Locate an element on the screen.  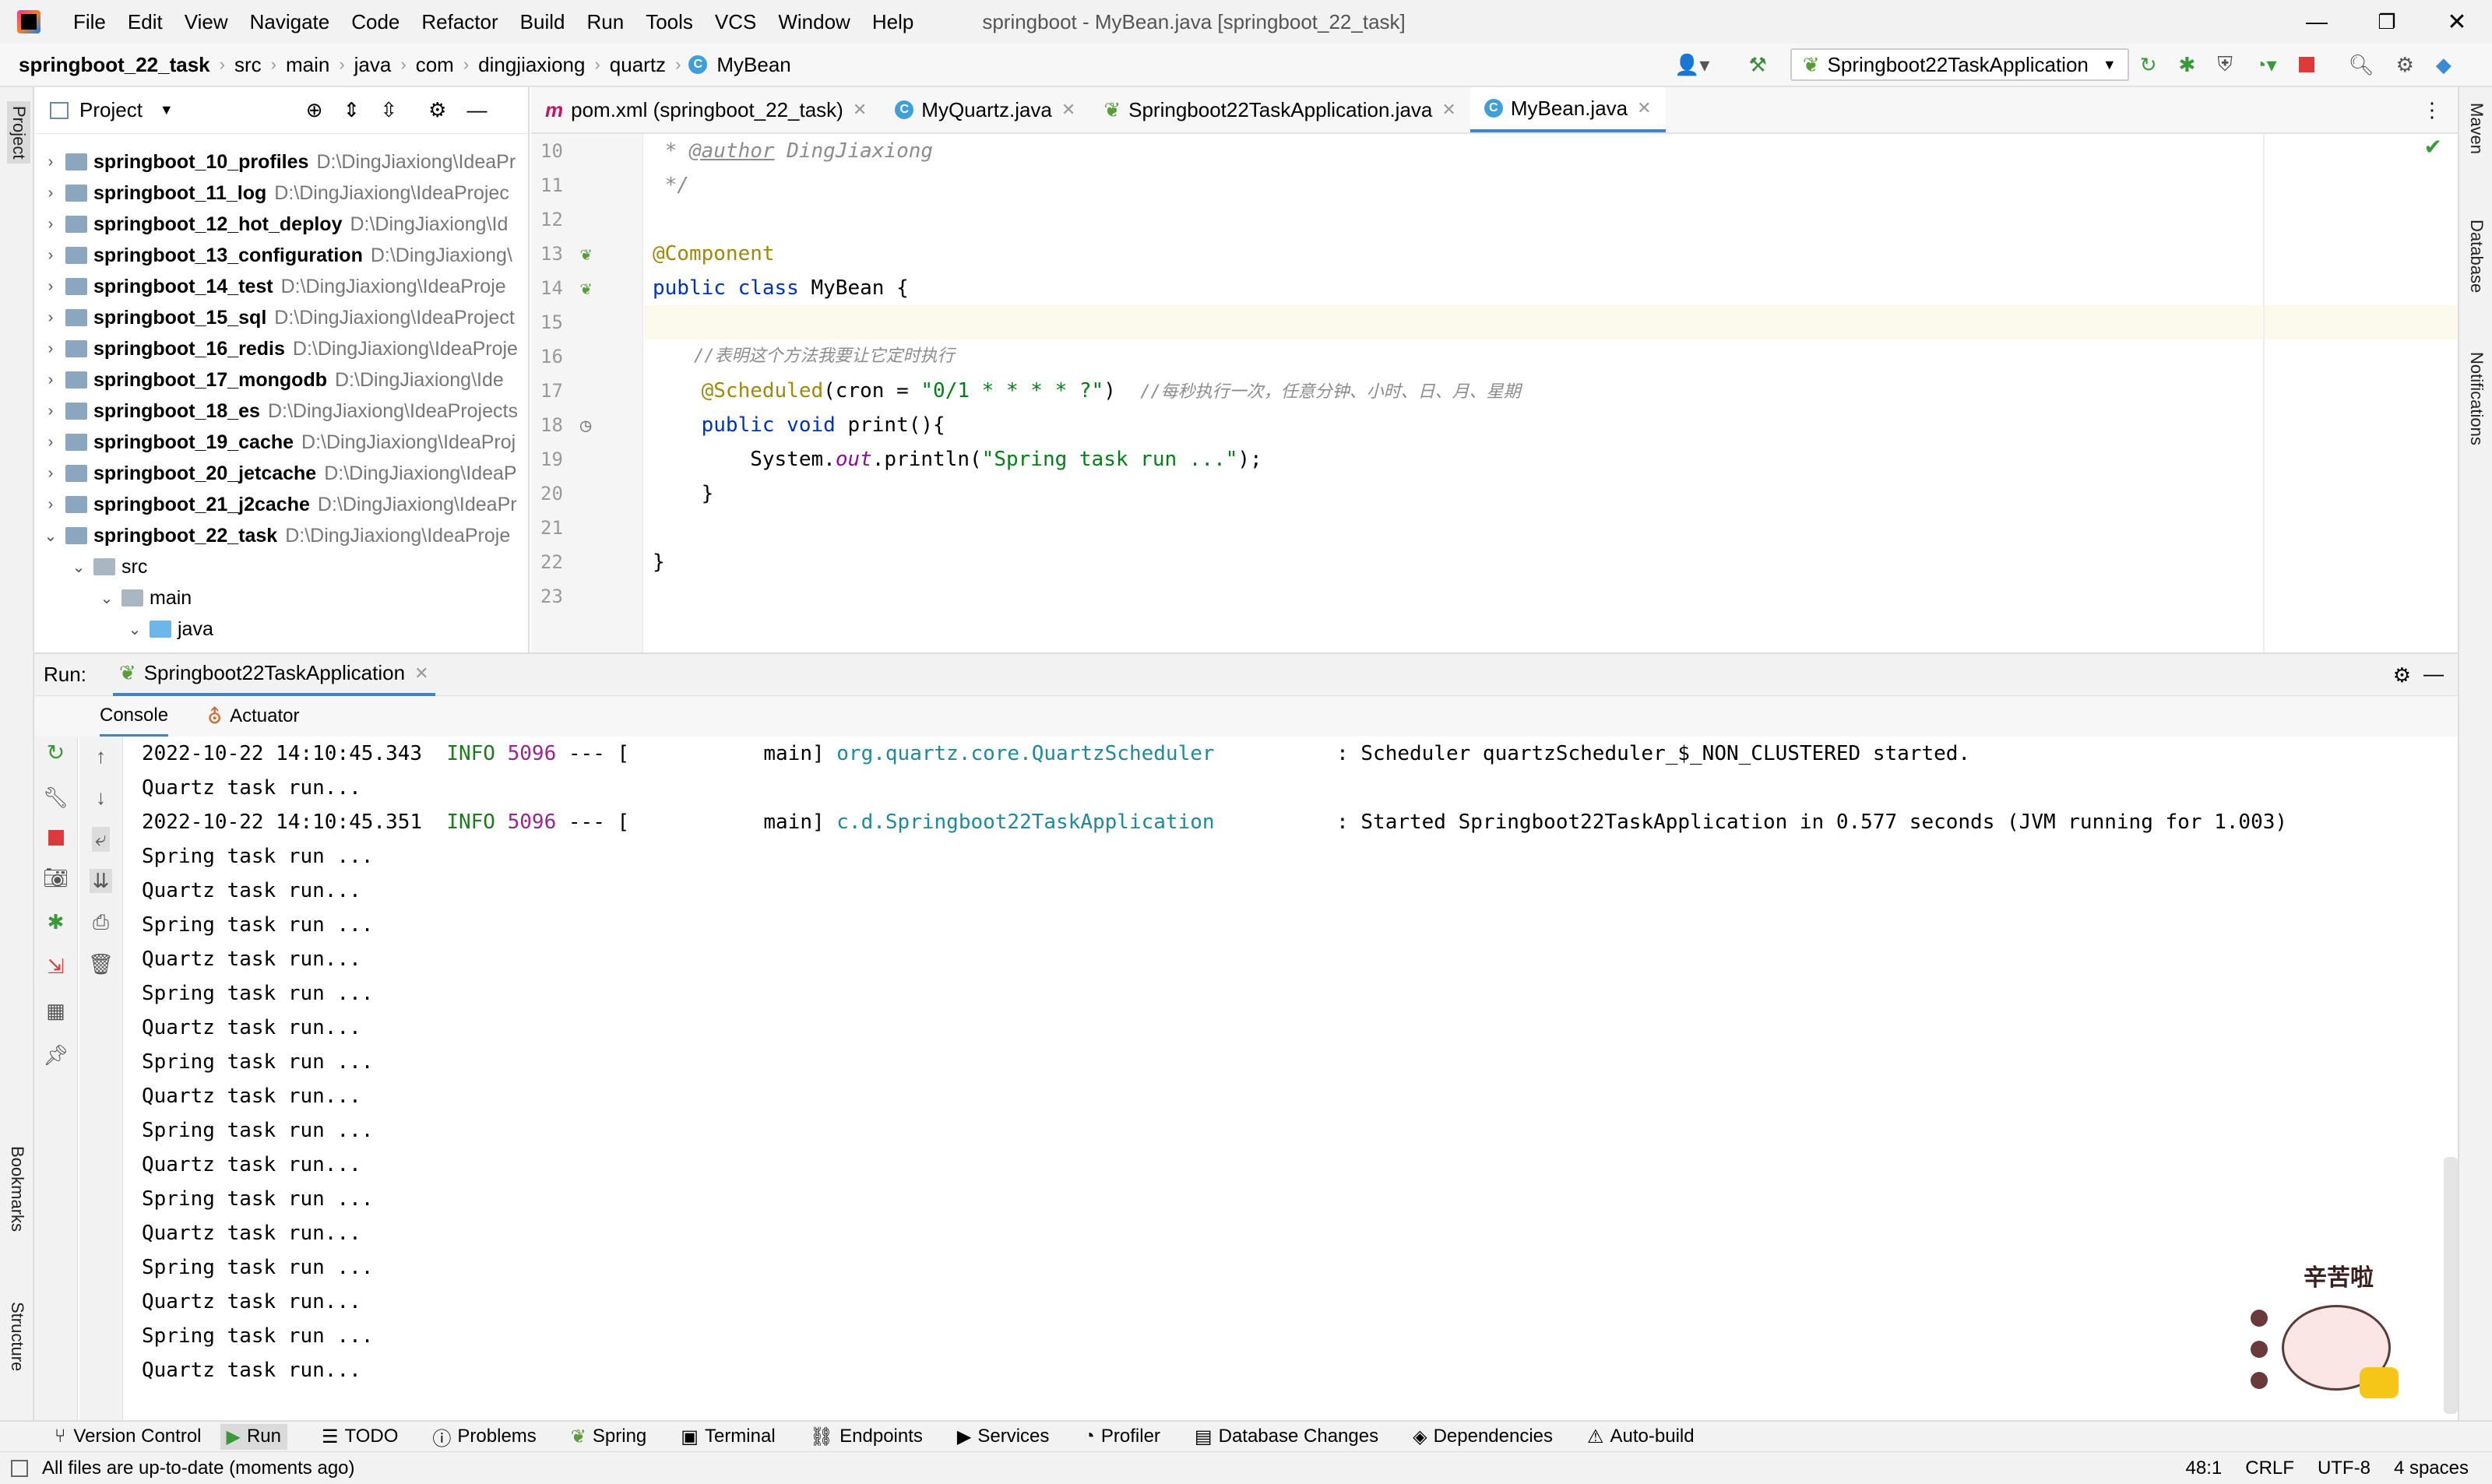
status-toggle-icon is located at coordinates (19, 1468).